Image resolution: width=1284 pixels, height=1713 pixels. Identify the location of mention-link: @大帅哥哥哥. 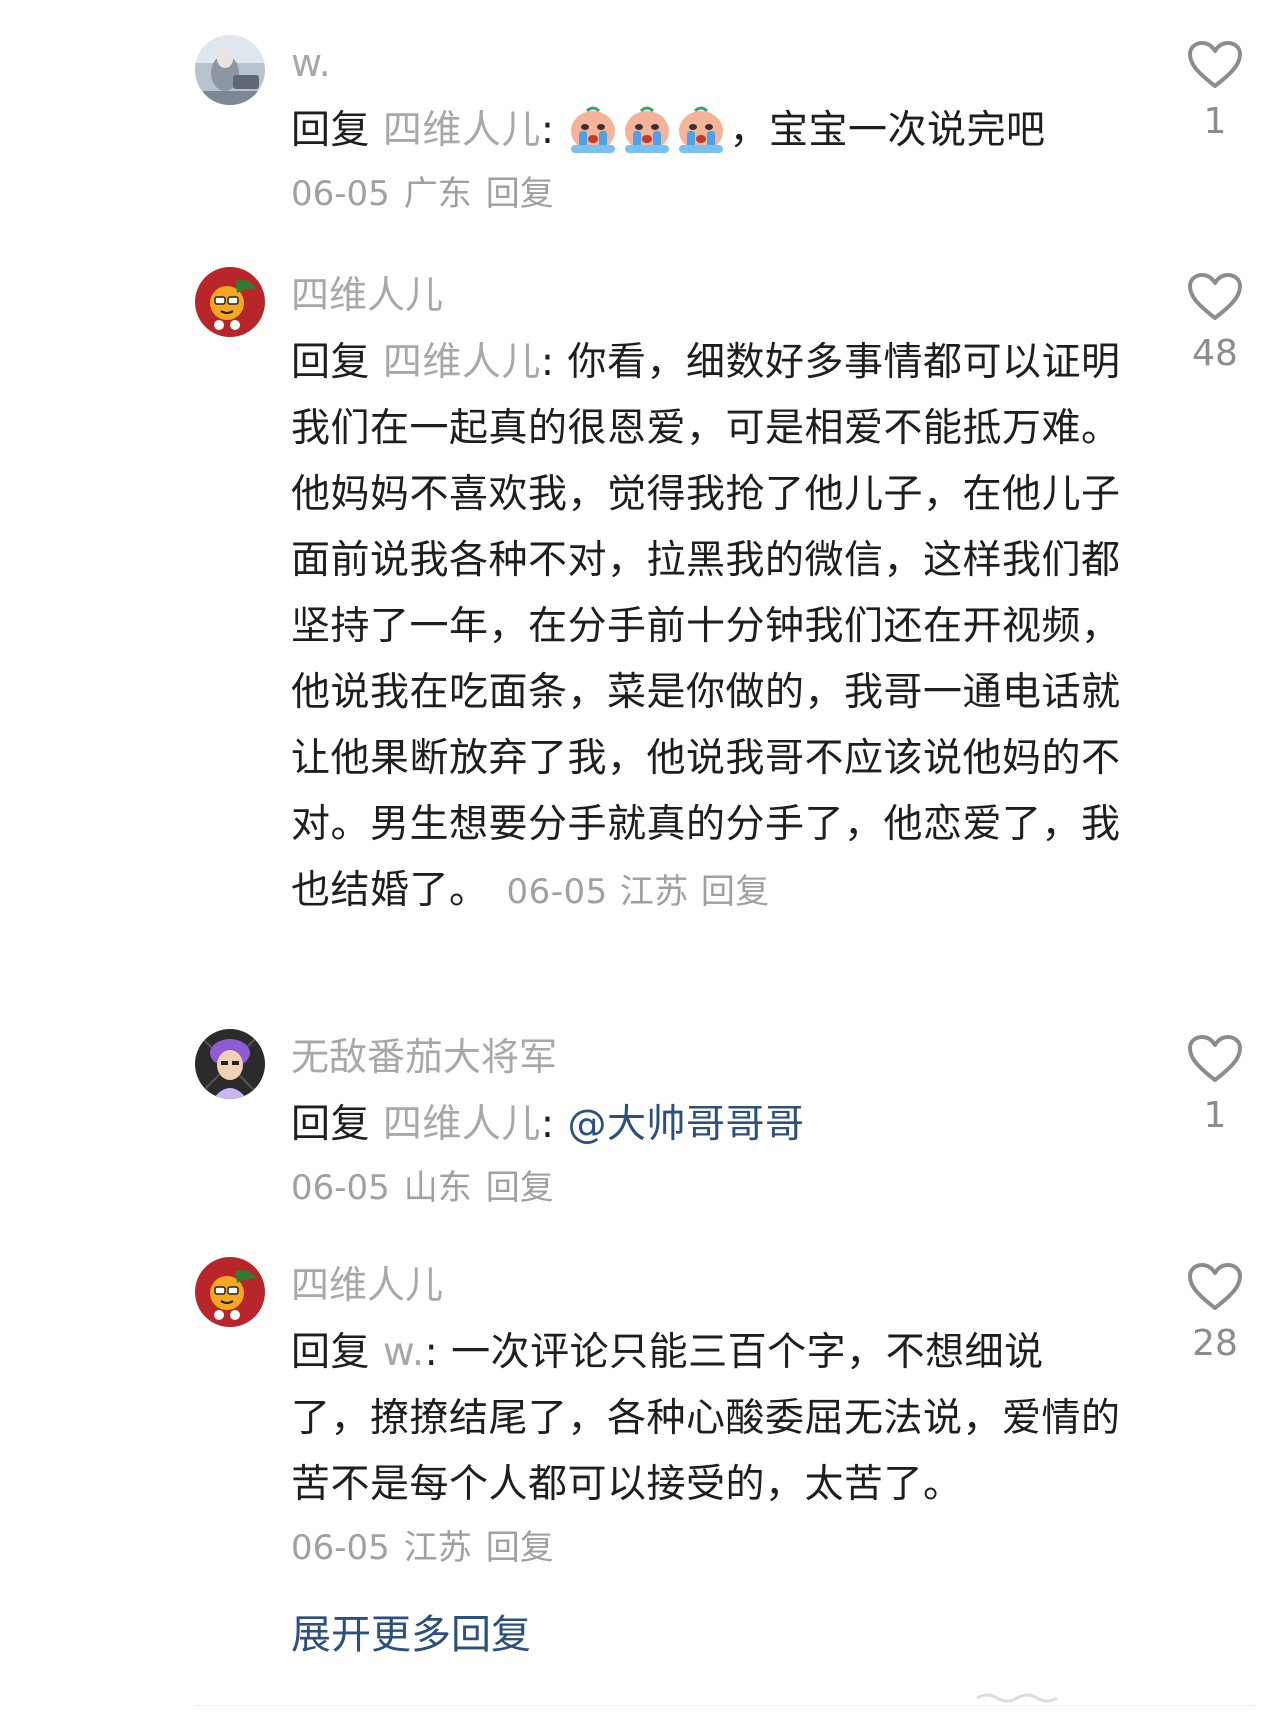
(685, 1124).